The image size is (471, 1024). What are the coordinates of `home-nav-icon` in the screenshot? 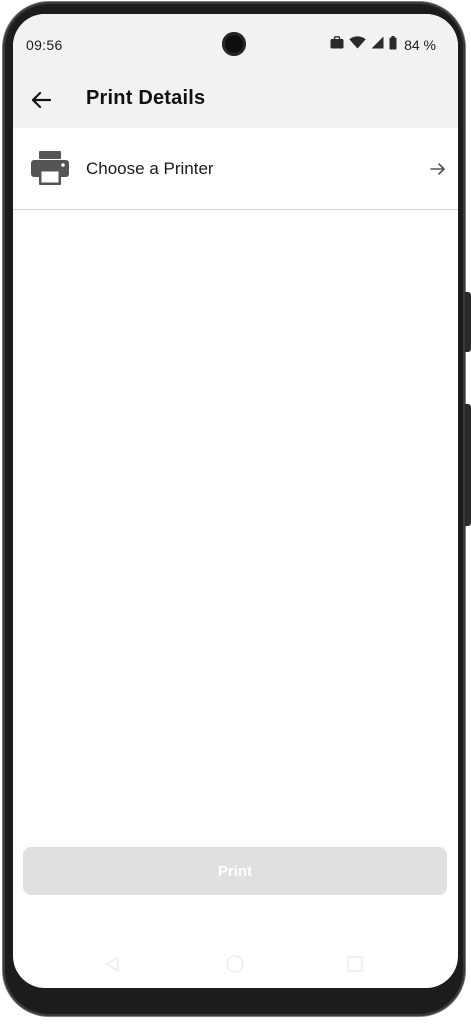 It's located at (235, 964).